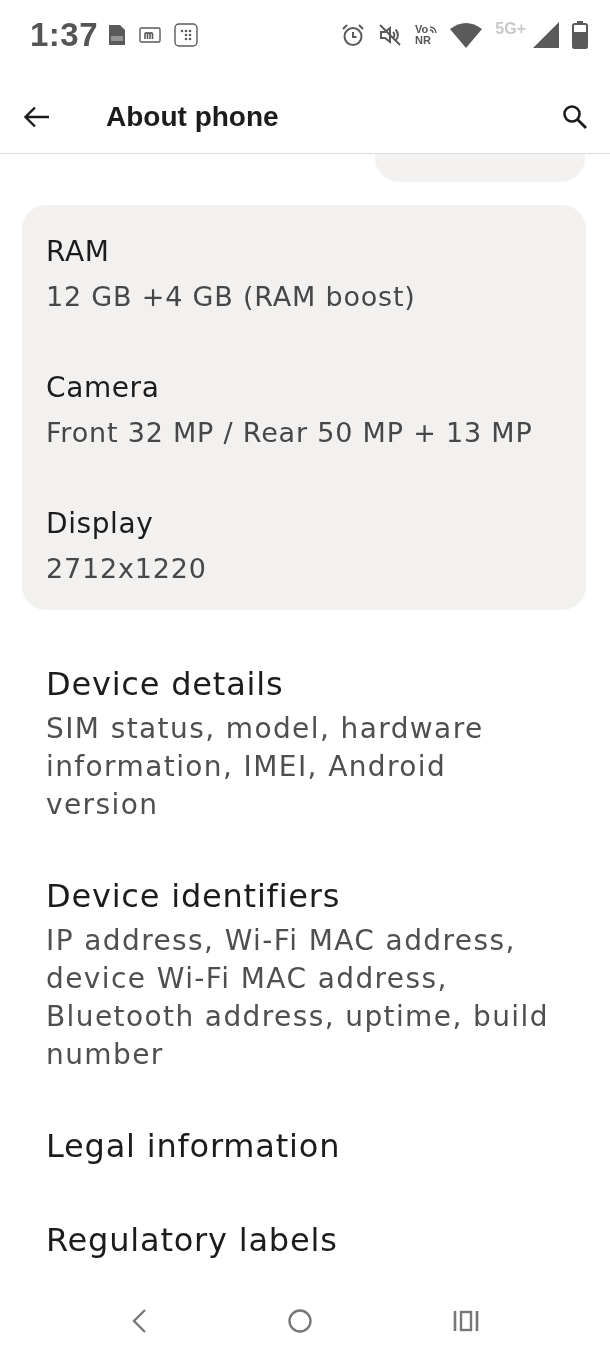  What do you see at coordinates (117, 35) in the screenshot?
I see `document-icon` at bounding box center [117, 35].